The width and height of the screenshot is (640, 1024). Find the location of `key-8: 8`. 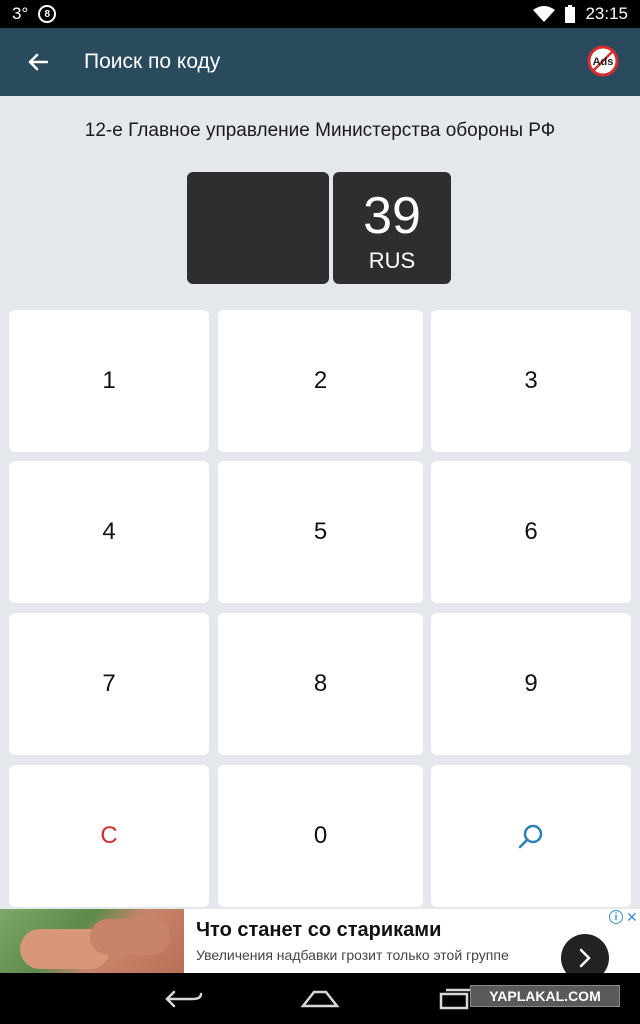

key-8: 8 is located at coordinates (320, 684).